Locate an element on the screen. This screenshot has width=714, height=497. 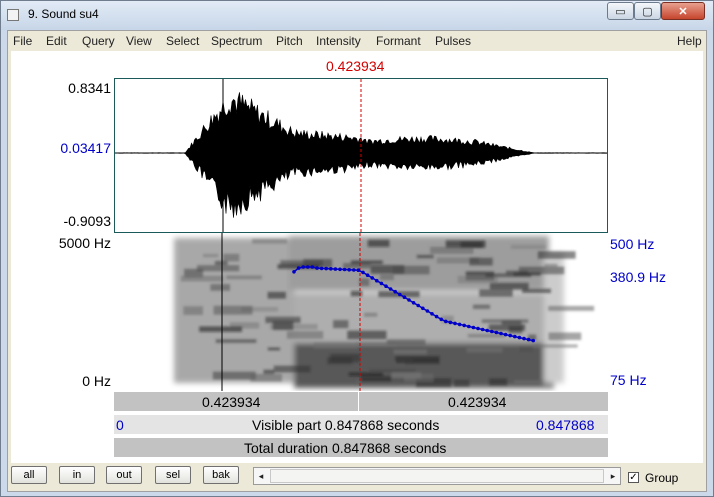
menu-edit: Edit is located at coordinates (56, 41).